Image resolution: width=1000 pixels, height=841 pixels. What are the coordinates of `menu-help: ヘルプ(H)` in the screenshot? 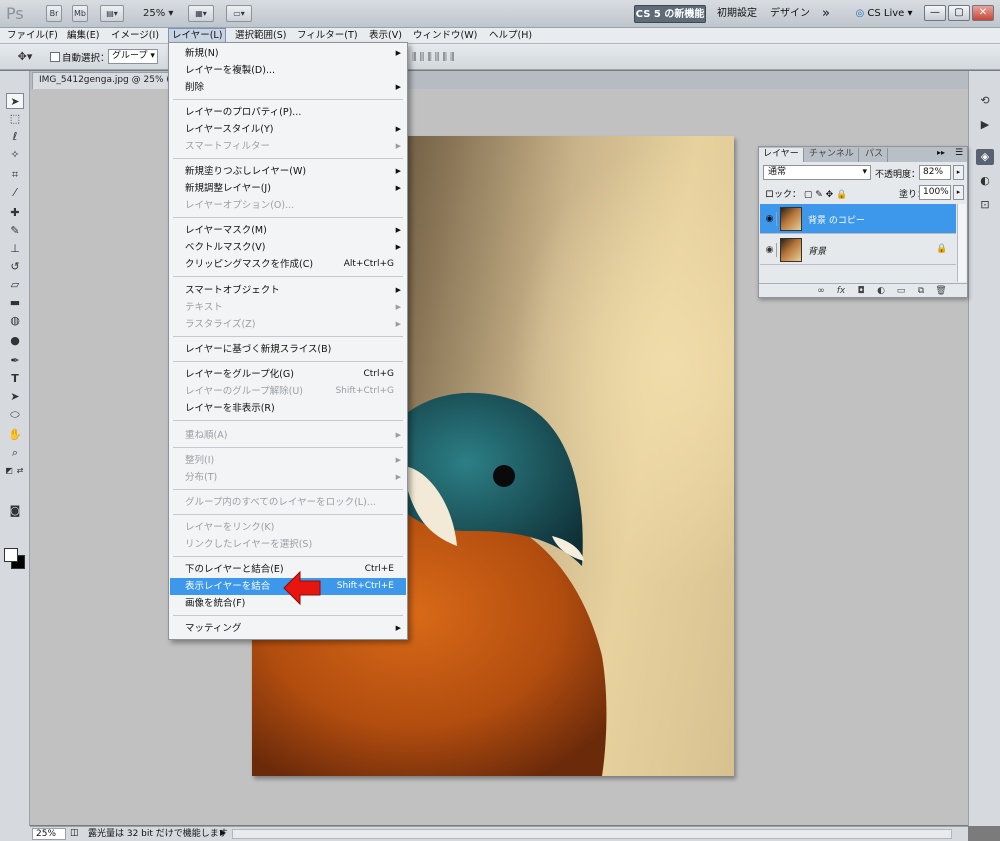 It's located at (510, 36).